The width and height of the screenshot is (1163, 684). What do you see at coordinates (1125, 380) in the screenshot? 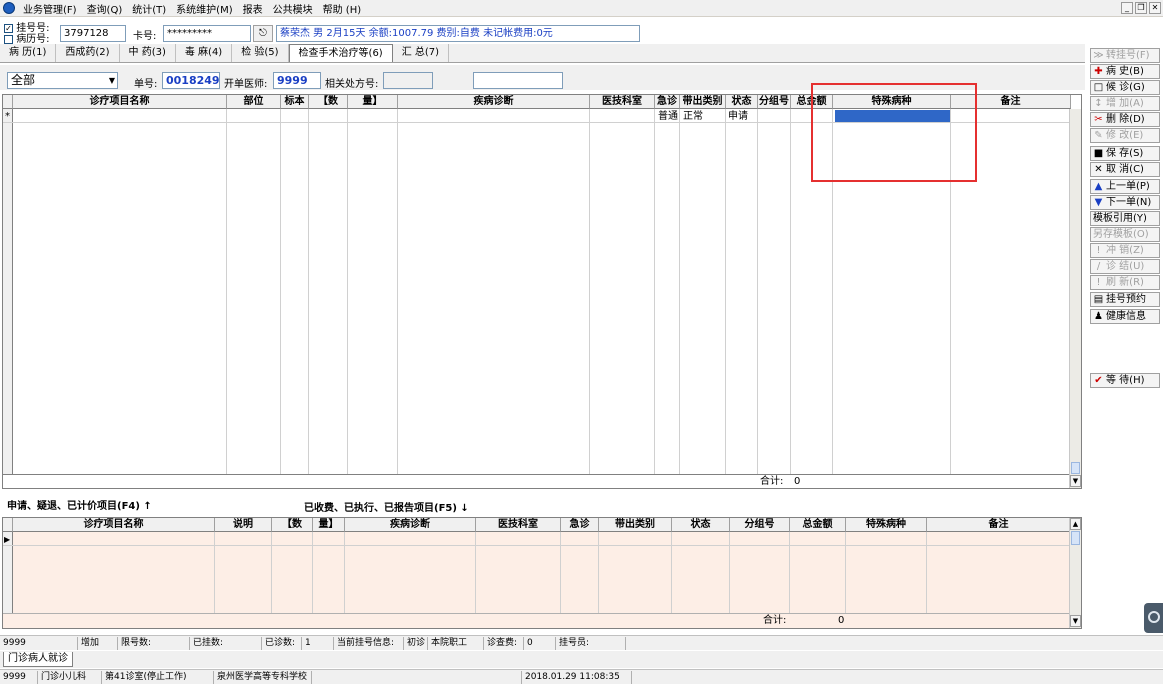
I see `wait-button: ✔ 等 待(H)` at bounding box center [1125, 380].